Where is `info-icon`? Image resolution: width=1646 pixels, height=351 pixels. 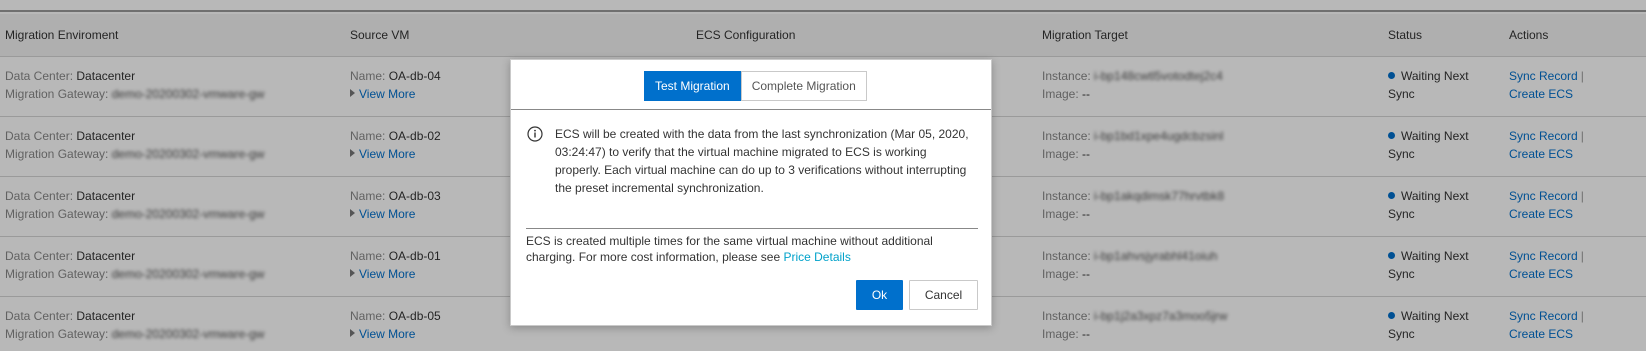
info-icon is located at coordinates (535, 134).